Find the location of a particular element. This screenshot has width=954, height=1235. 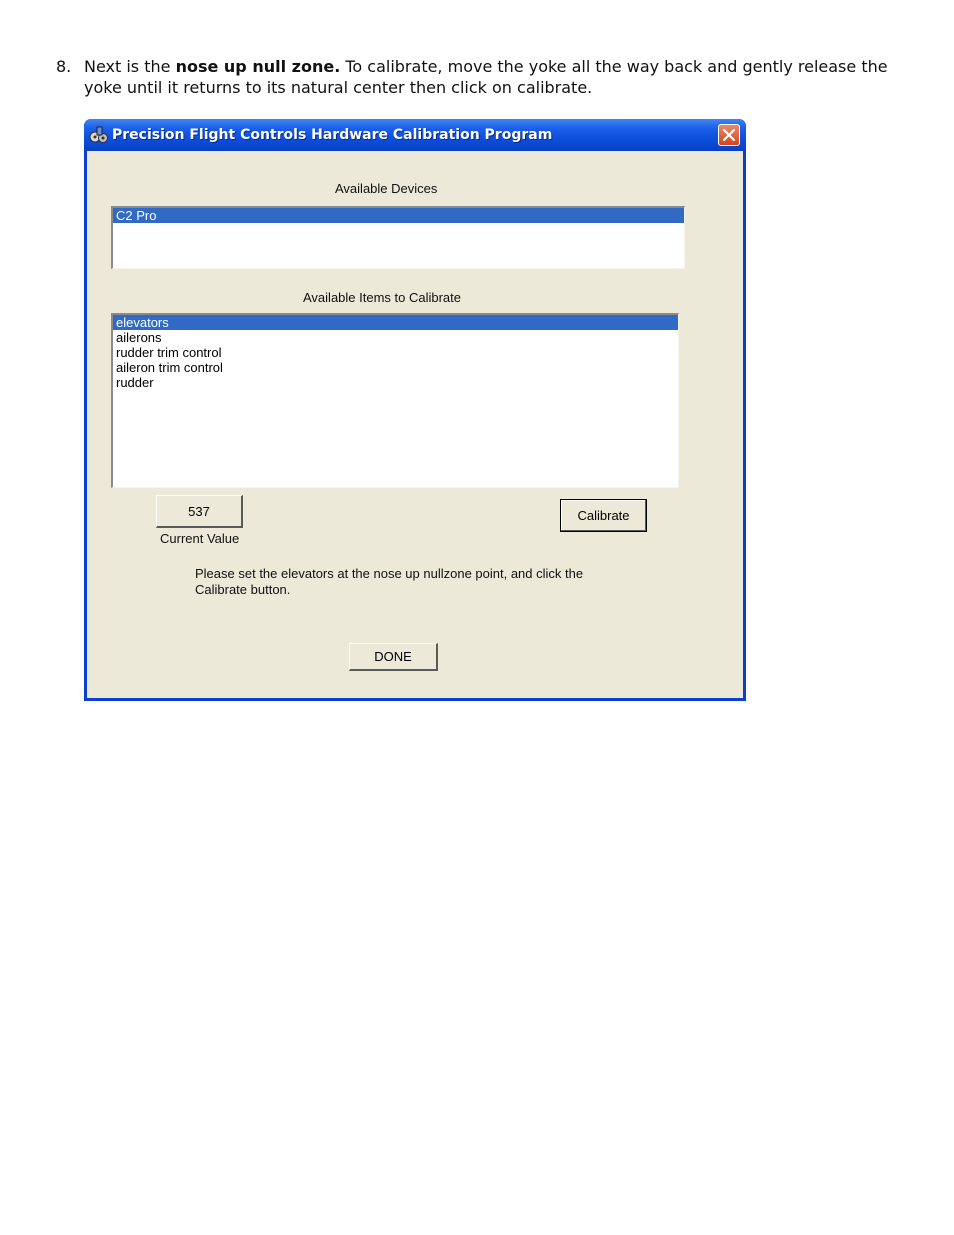

item-rudder-trim-control: rudder trim control is located at coordinates (395, 352).